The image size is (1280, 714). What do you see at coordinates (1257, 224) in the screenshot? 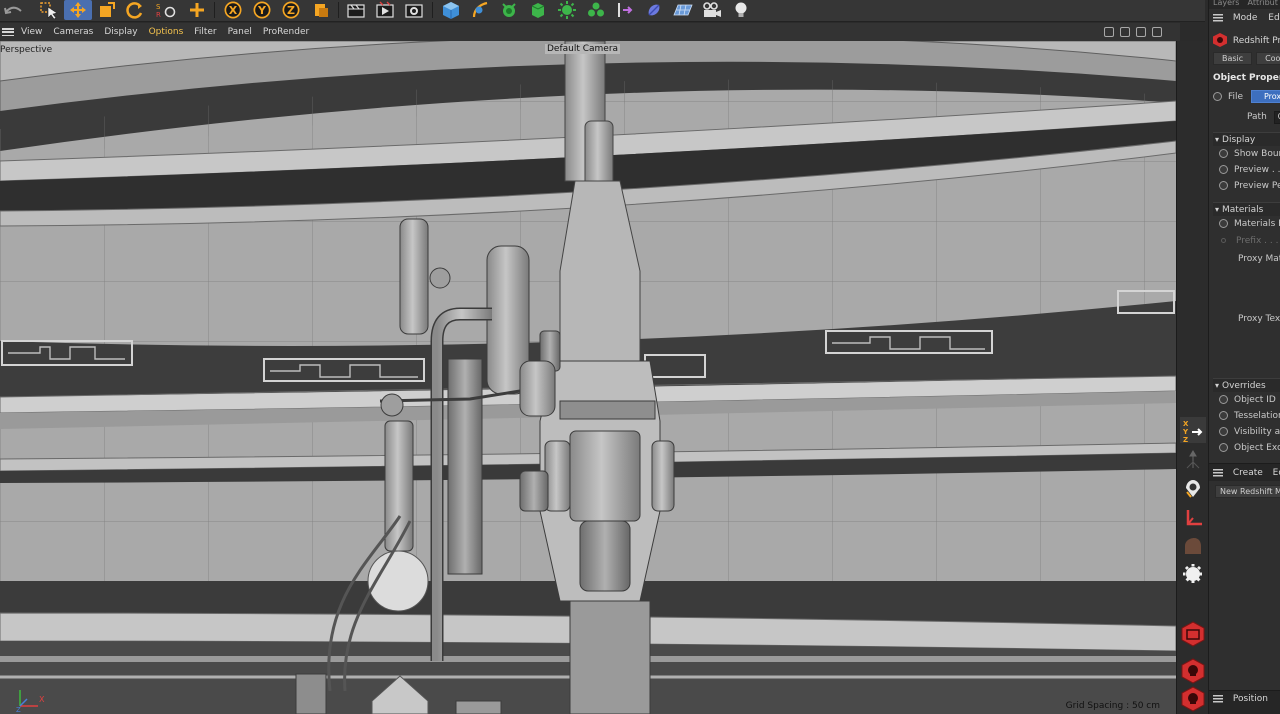
I see `materials-label-1: Materials F` at bounding box center [1257, 224].